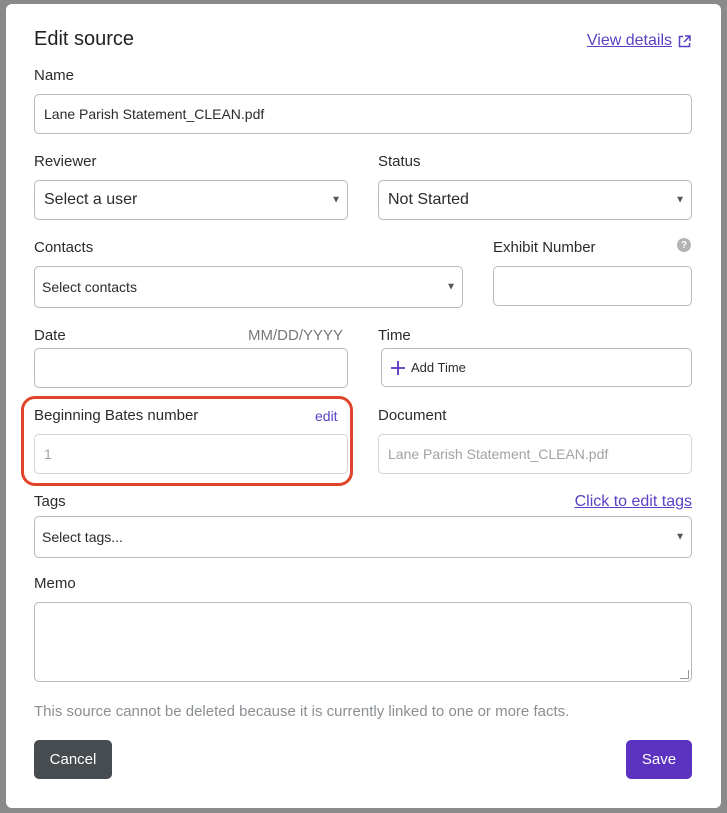 This screenshot has height=813, width=727. What do you see at coordinates (187, 441) in the screenshot?
I see `bates-highlight-box` at bounding box center [187, 441].